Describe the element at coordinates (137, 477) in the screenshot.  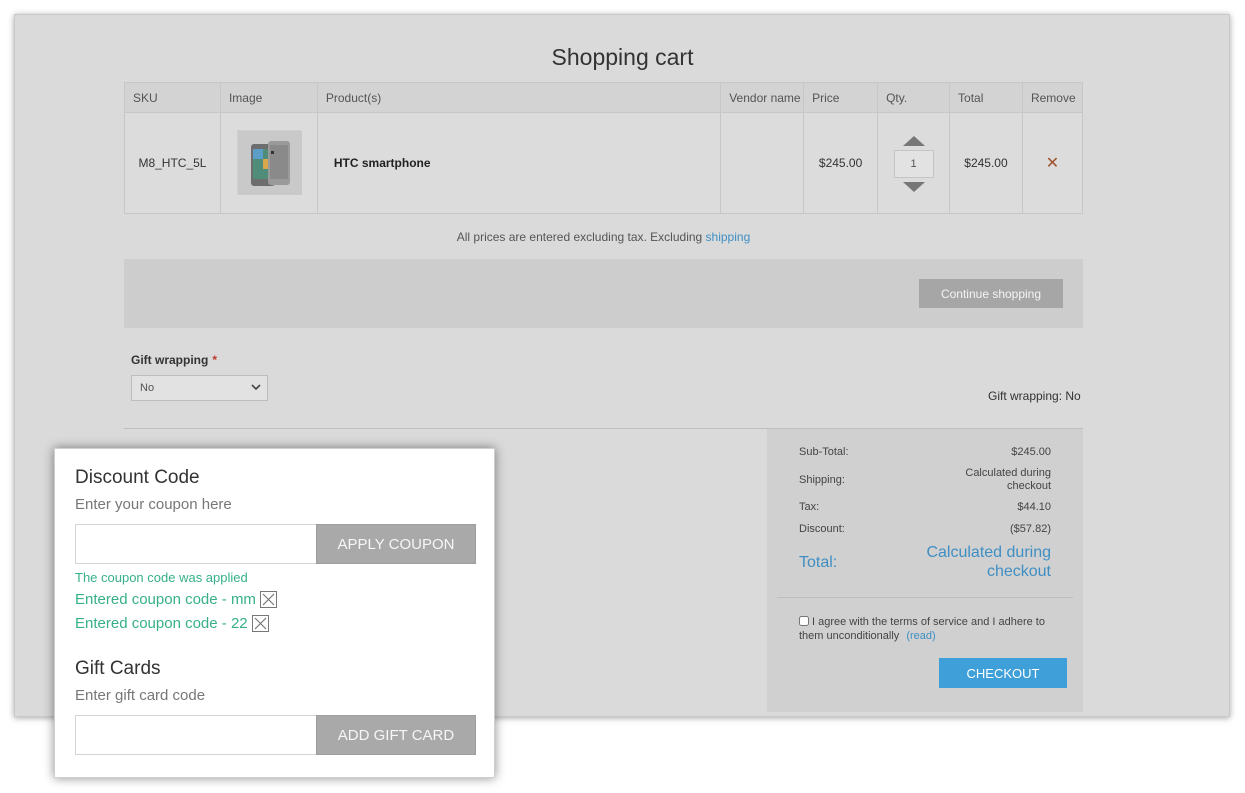
I see `discount-code-heading: Discount Code` at that location.